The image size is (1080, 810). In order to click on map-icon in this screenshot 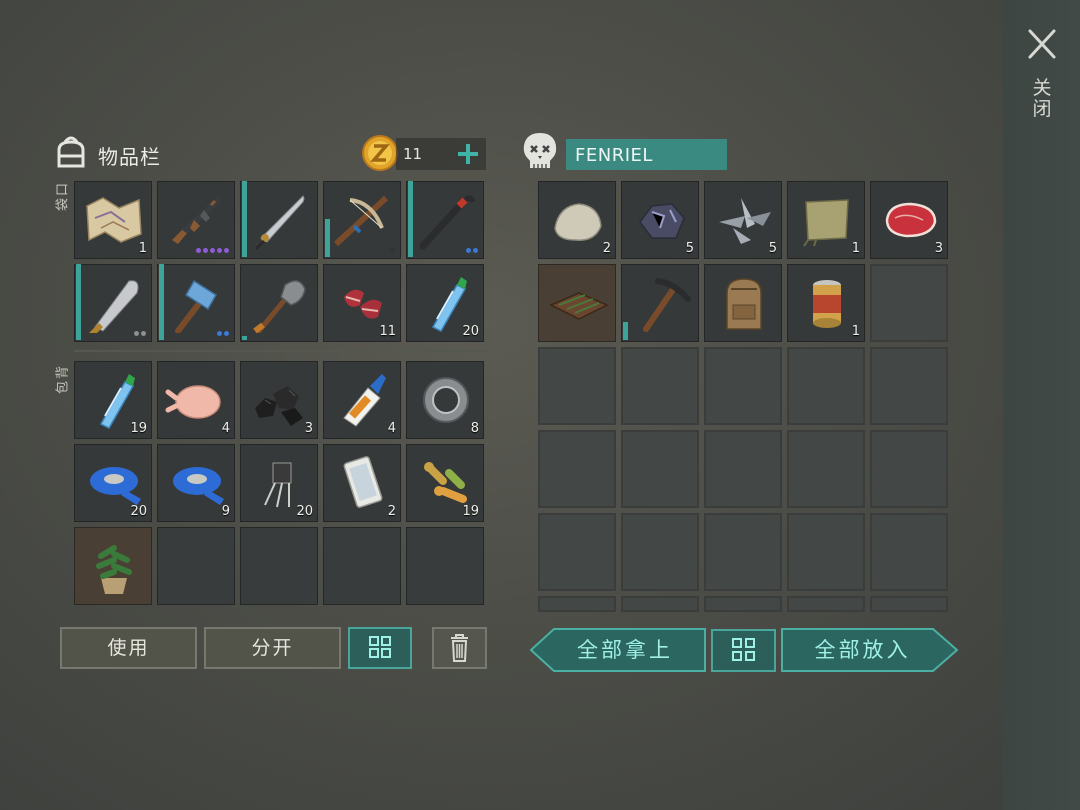, I will do `click(114, 220)`.